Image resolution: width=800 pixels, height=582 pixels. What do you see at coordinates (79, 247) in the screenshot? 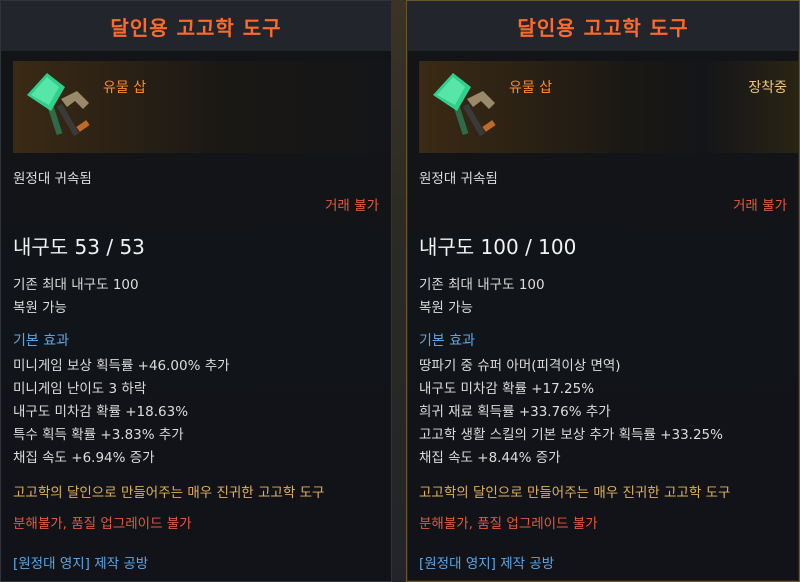
I see `durability: 내구도 53 / 53` at bounding box center [79, 247].